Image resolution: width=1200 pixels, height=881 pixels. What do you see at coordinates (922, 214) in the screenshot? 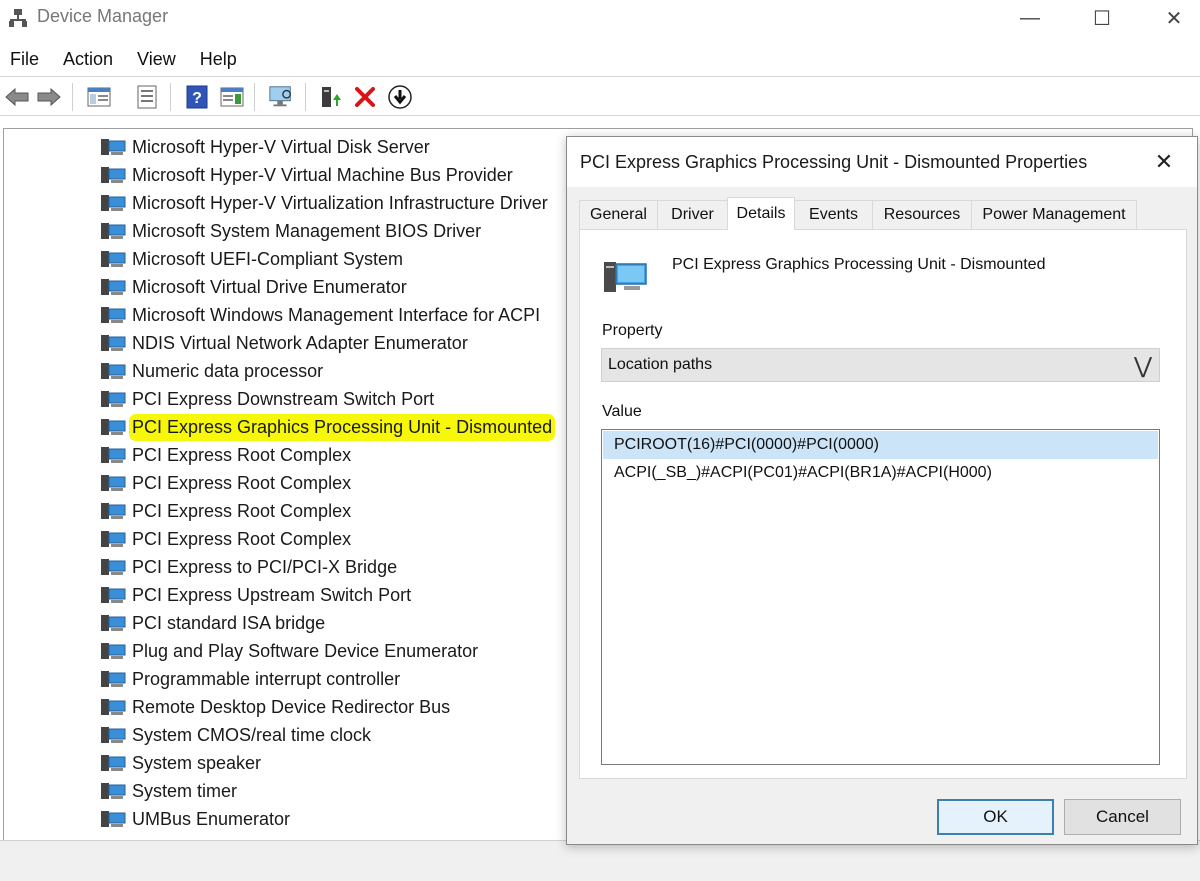
I see `tab-resources: Resources` at bounding box center [922, 214].